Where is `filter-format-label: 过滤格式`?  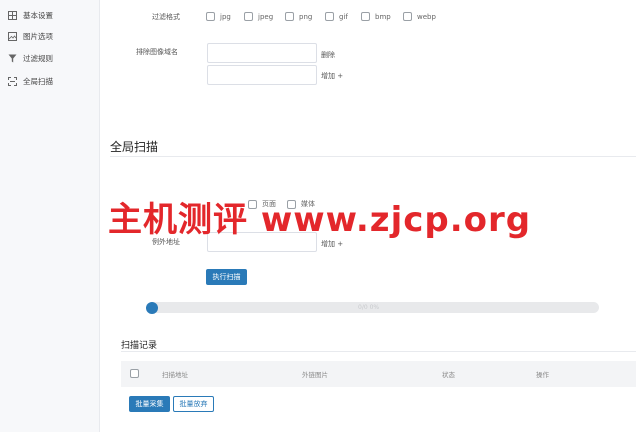
filter-format-label: 过滤格式 is located at coordinates (166, 17).